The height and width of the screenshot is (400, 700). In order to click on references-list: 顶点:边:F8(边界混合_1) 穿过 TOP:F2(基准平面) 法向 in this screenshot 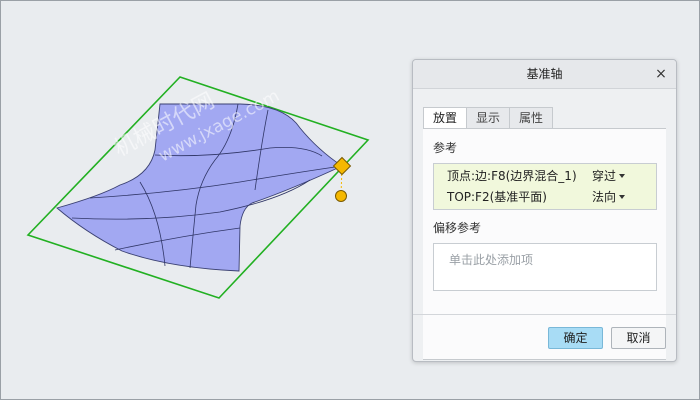, I will do `click(545, 186)`.